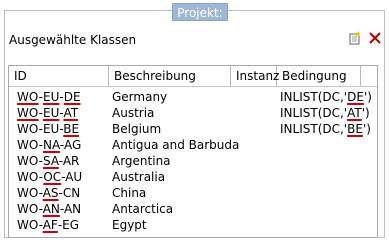  I want to click on cell-id: WO-EU-DE, so click(49, 97).